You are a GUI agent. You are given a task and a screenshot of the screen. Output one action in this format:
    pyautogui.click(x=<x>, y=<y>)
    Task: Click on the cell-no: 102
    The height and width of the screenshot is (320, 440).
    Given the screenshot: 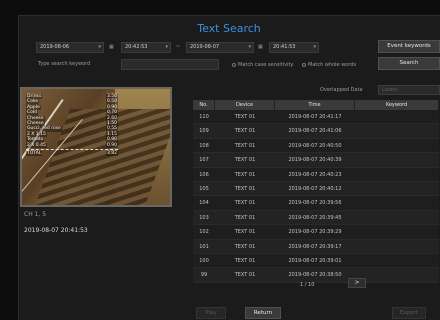 What is the action you would take?
    pyautogui.click(x=204, y=232)
    